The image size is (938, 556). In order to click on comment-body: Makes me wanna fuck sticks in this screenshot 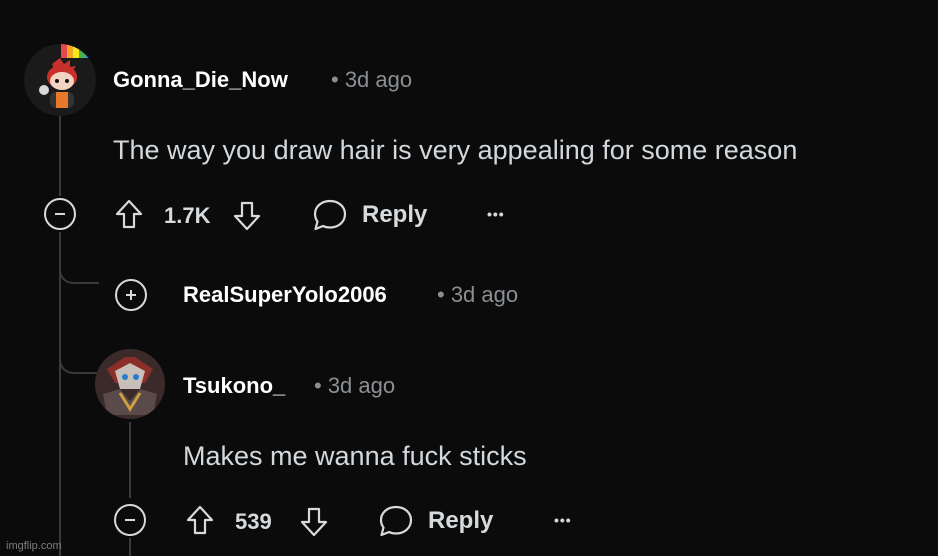, I will do `click(355, 456)`.